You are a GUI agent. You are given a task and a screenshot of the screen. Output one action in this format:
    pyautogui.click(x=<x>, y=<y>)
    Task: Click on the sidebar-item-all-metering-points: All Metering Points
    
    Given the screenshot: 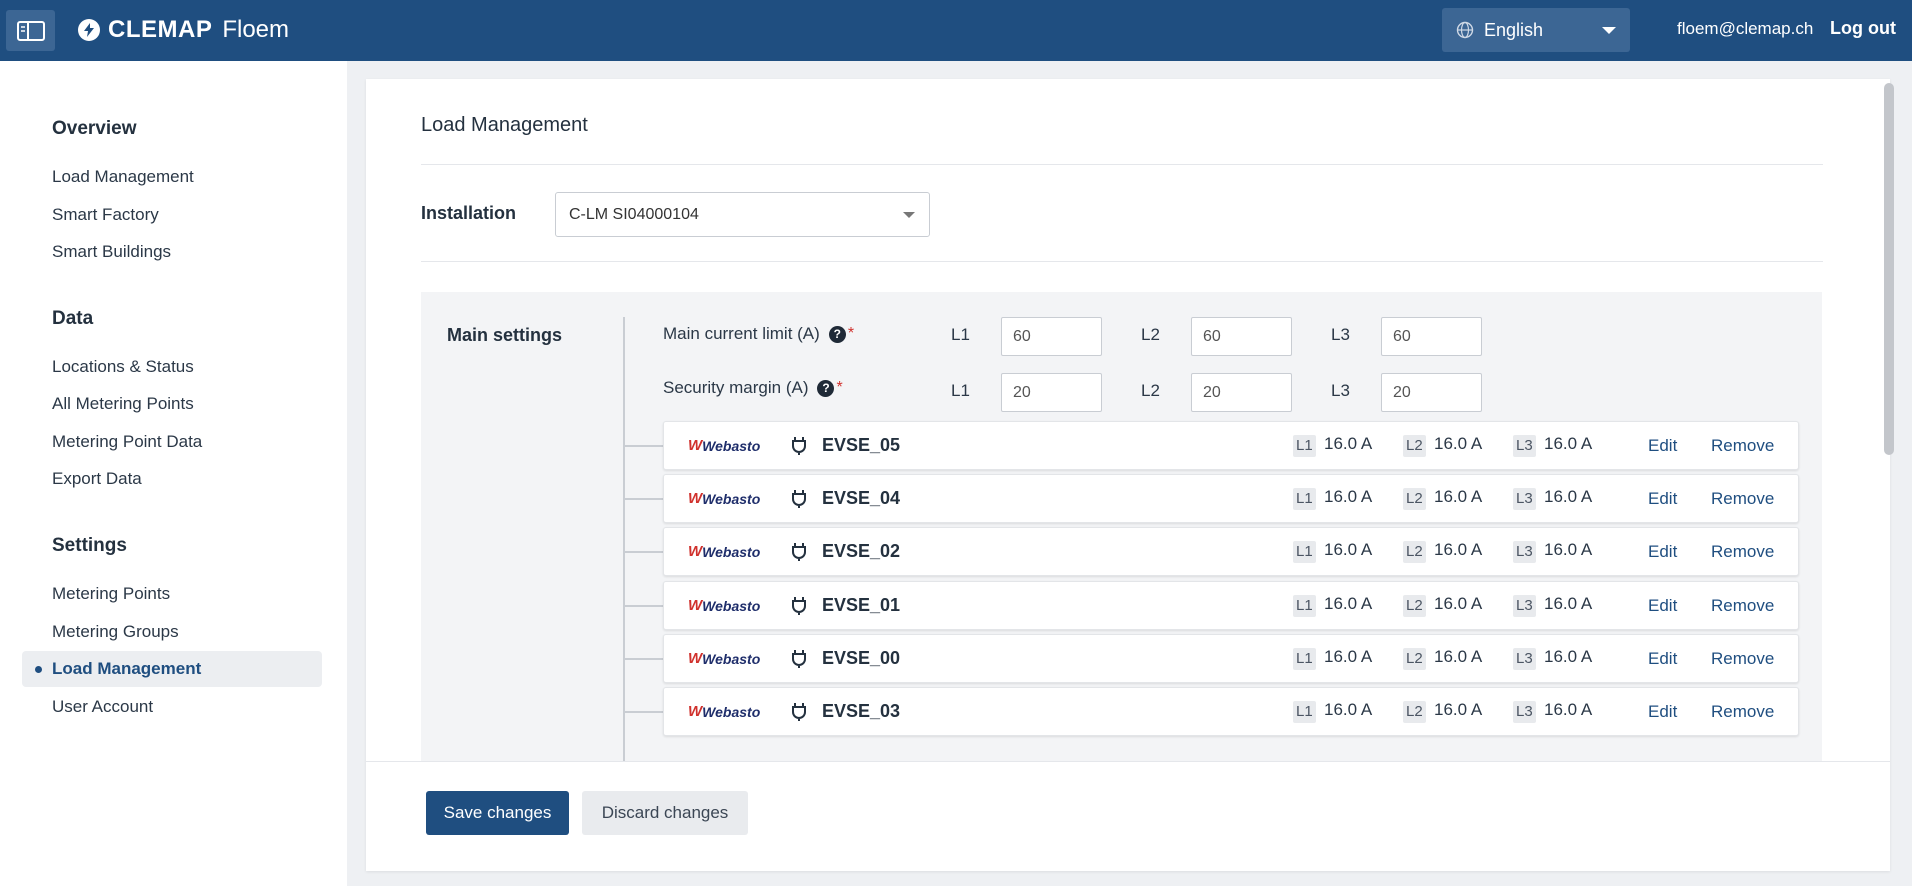 What is the action you would take?
    pyautogui.click(x=123, y=404)
    